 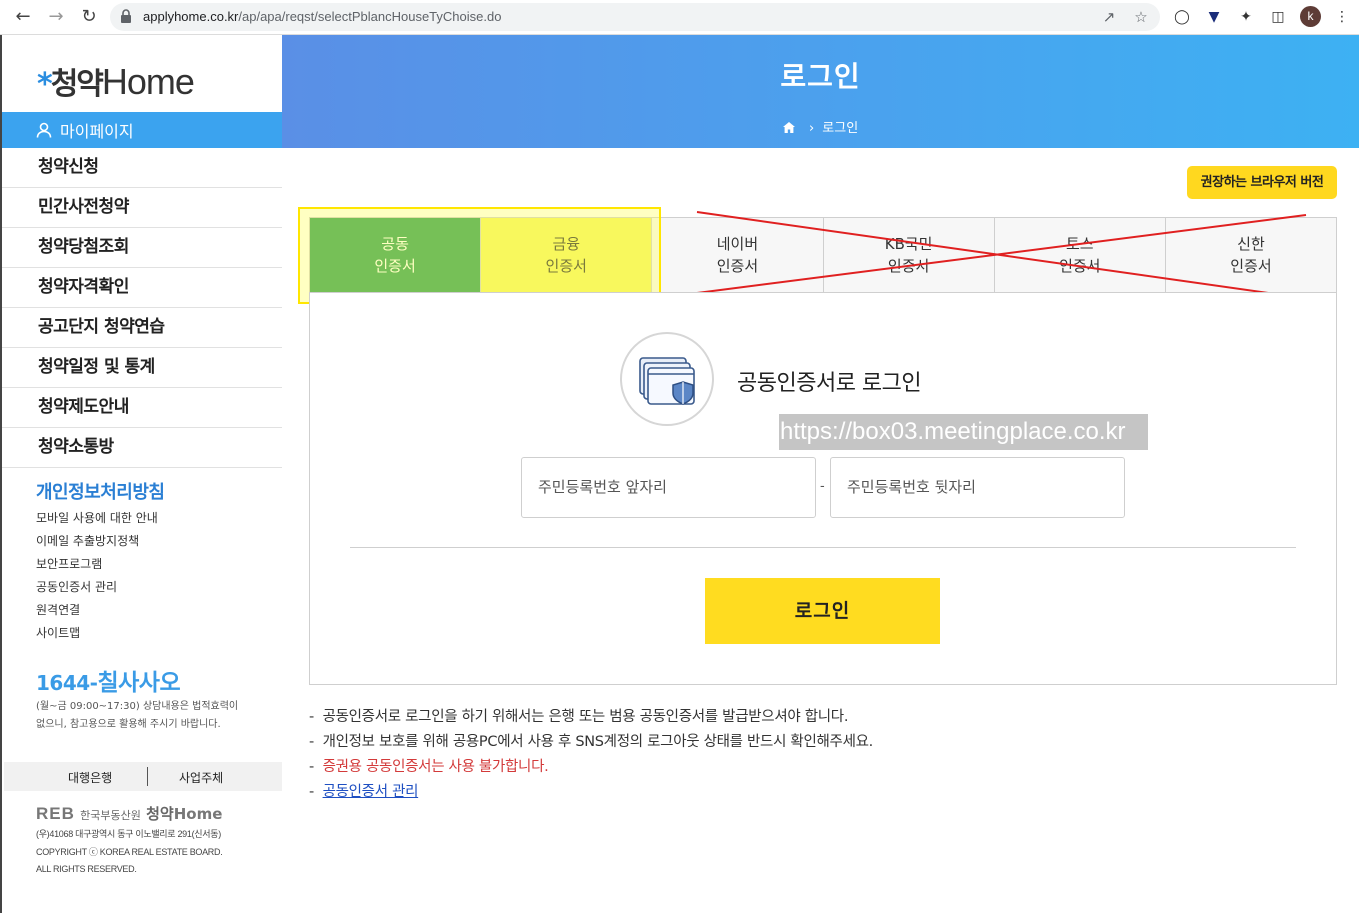 What do you see at coordinates (820, 126) in the screenshot?
I see `breadcrumb: › 로그인` at bounding box center [820, 126].